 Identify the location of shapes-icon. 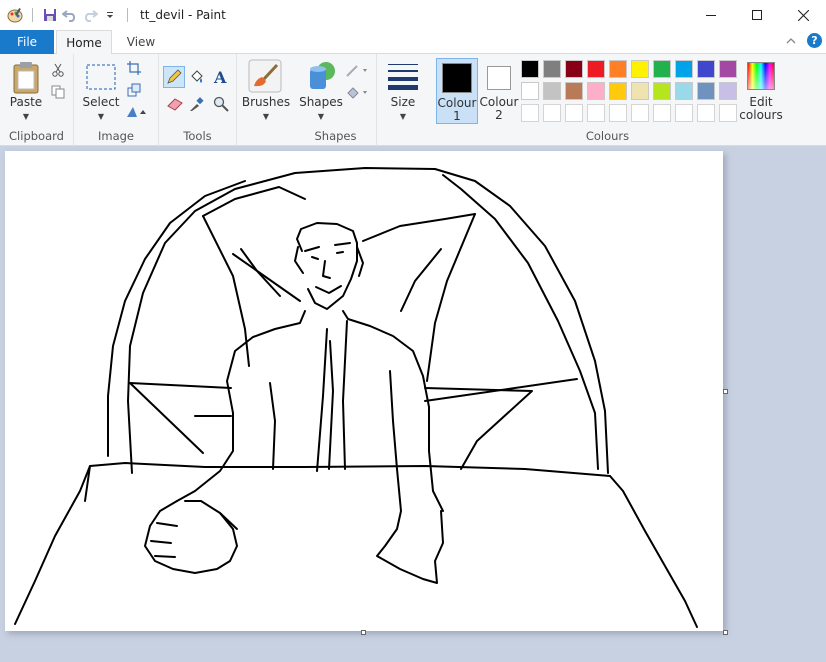
(321, 76).